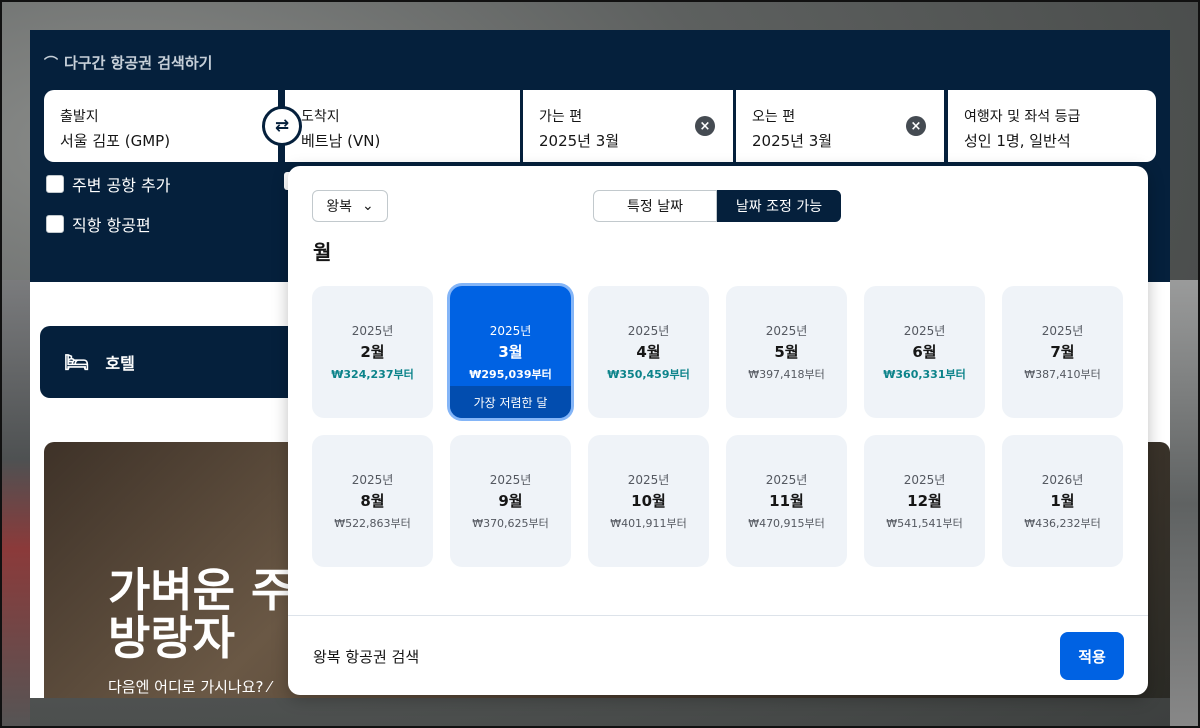 This screenshot has height=728, width=1200. I want to click on month-card-month: 4월, so click(648, 352).